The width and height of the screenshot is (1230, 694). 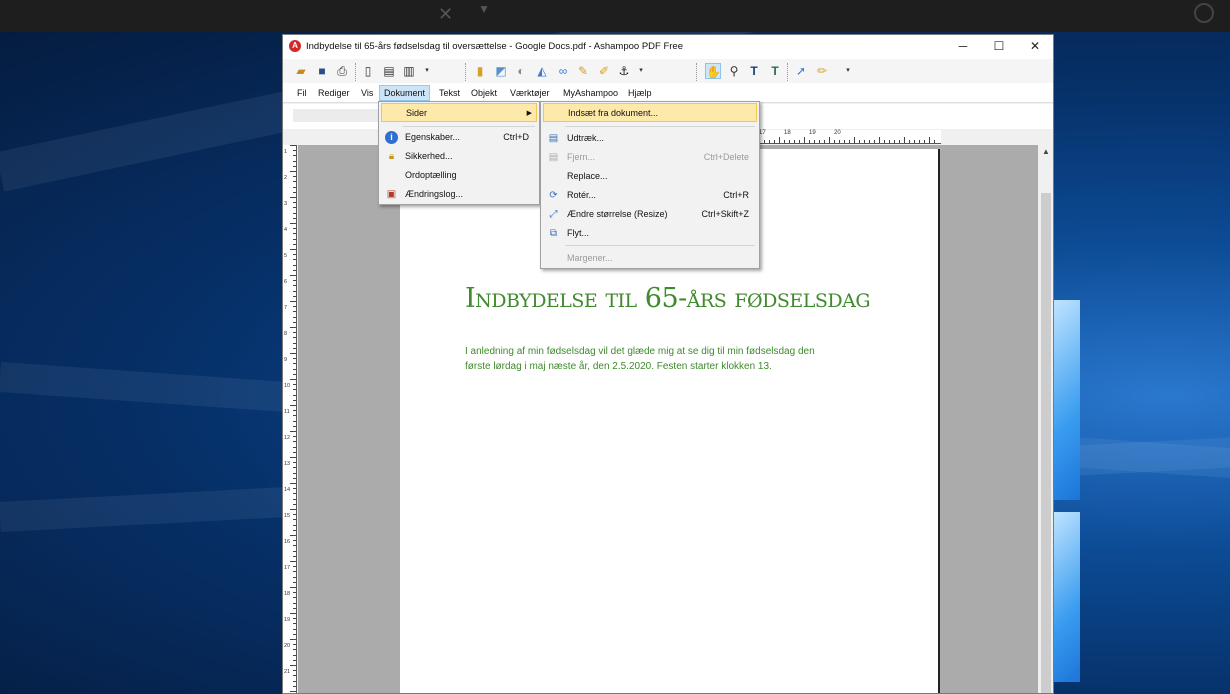 What do you see at coordinates (837, 133) in the screenshot?
I see `ruler-label: 20` at bounding box center [837, 133].